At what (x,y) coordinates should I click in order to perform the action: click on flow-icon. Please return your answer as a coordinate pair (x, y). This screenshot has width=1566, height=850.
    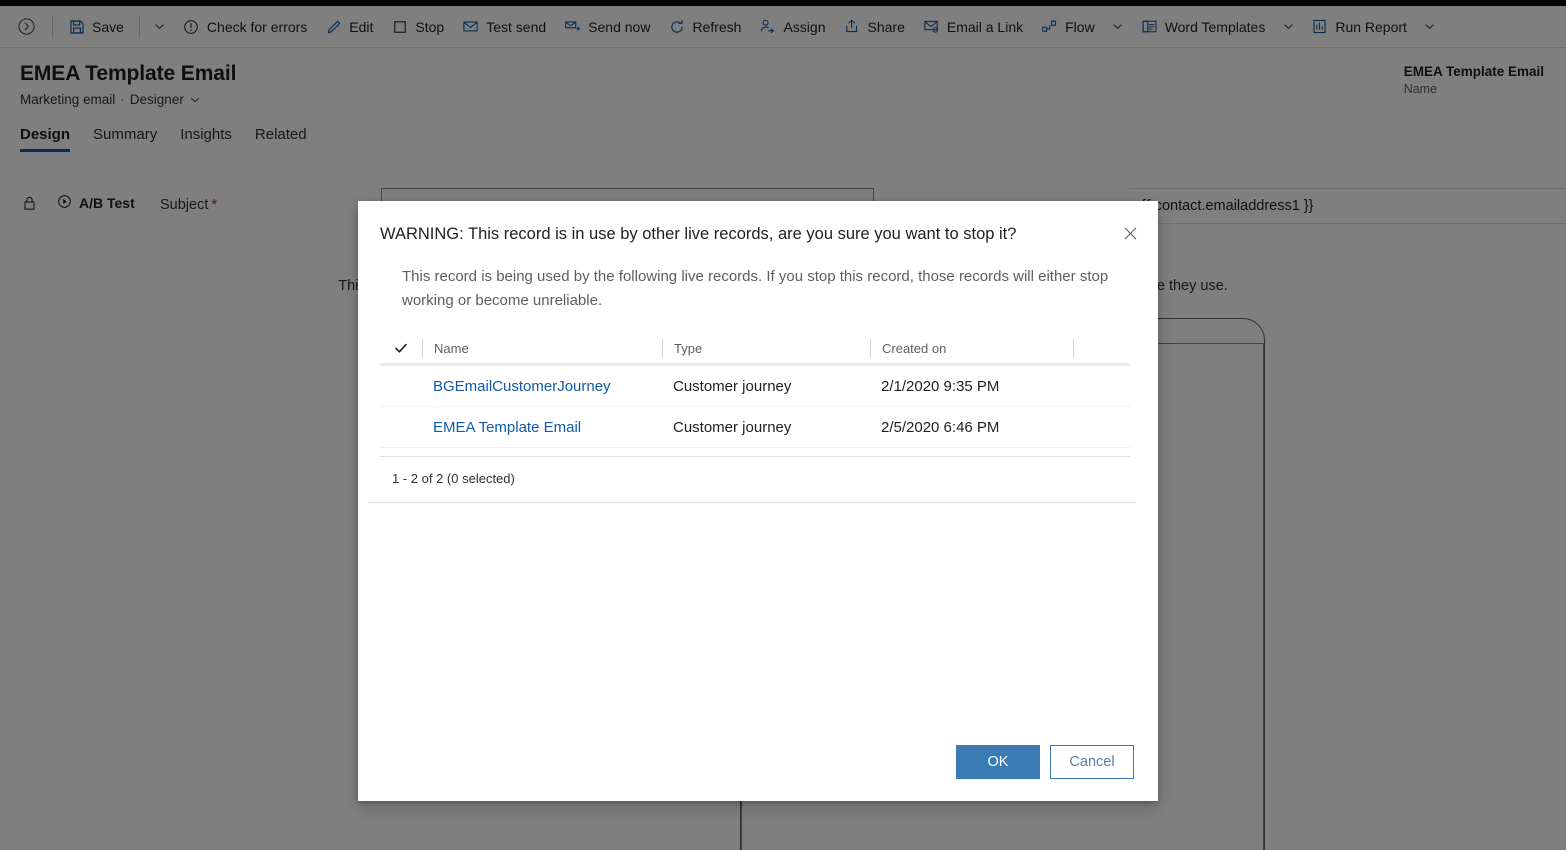
    Looking at the image, I should click on (1049, 26).